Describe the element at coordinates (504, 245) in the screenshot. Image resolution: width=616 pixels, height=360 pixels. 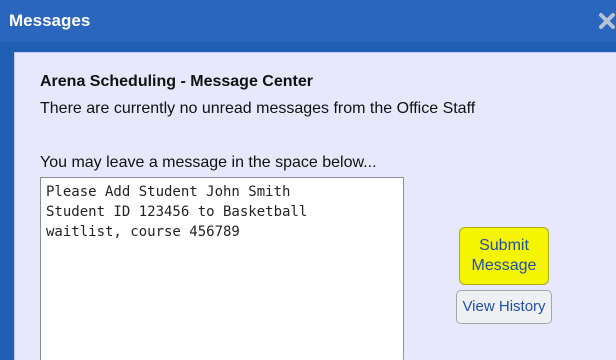
I see `submit-button-label-line1: Submit` at that location.